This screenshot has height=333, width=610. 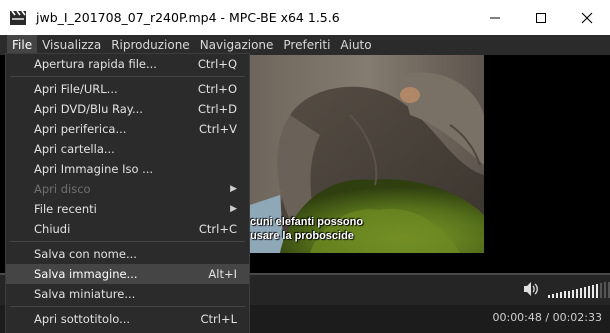 I want to click on menu-item-shortcut: Ctrl+L, so click(x=218, y=319).